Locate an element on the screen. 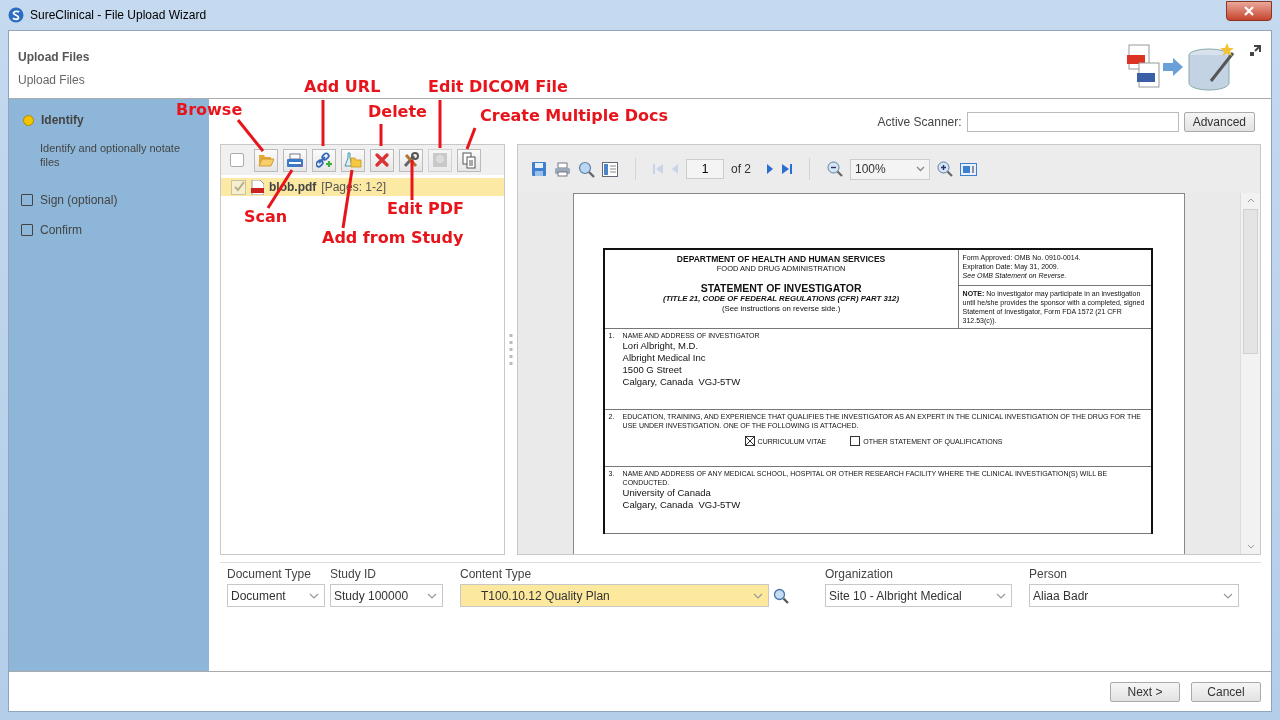 The image size is (1280, 720). footer-button: Cancel is located at coordinates (1226, 691).